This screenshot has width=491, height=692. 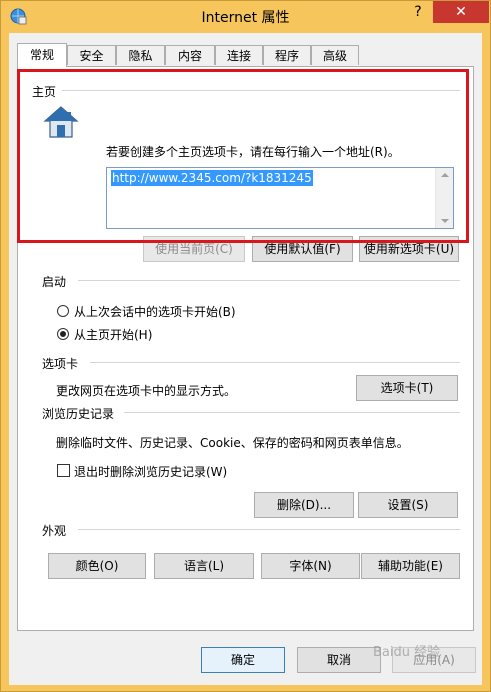 I want to click on tab-programs: 程序, so click(x=287, y=55).